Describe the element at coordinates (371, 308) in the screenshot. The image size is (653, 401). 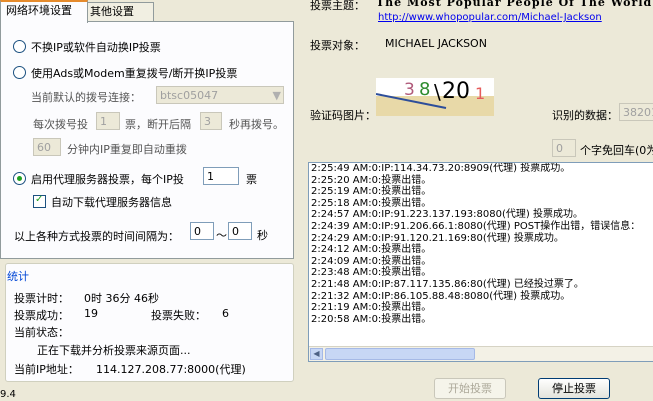
I see `log-entry: 2:21:19 AM:0:投票出错。` at that location.